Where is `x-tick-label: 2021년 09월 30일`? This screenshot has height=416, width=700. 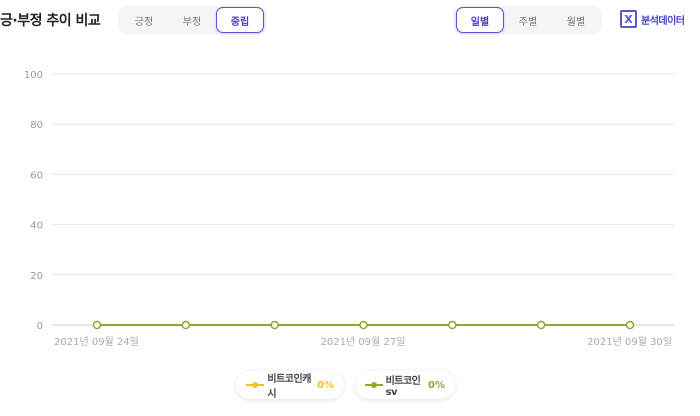
x-tick-label: 2021년 09월 30일 is located at coordinates (629, 342).